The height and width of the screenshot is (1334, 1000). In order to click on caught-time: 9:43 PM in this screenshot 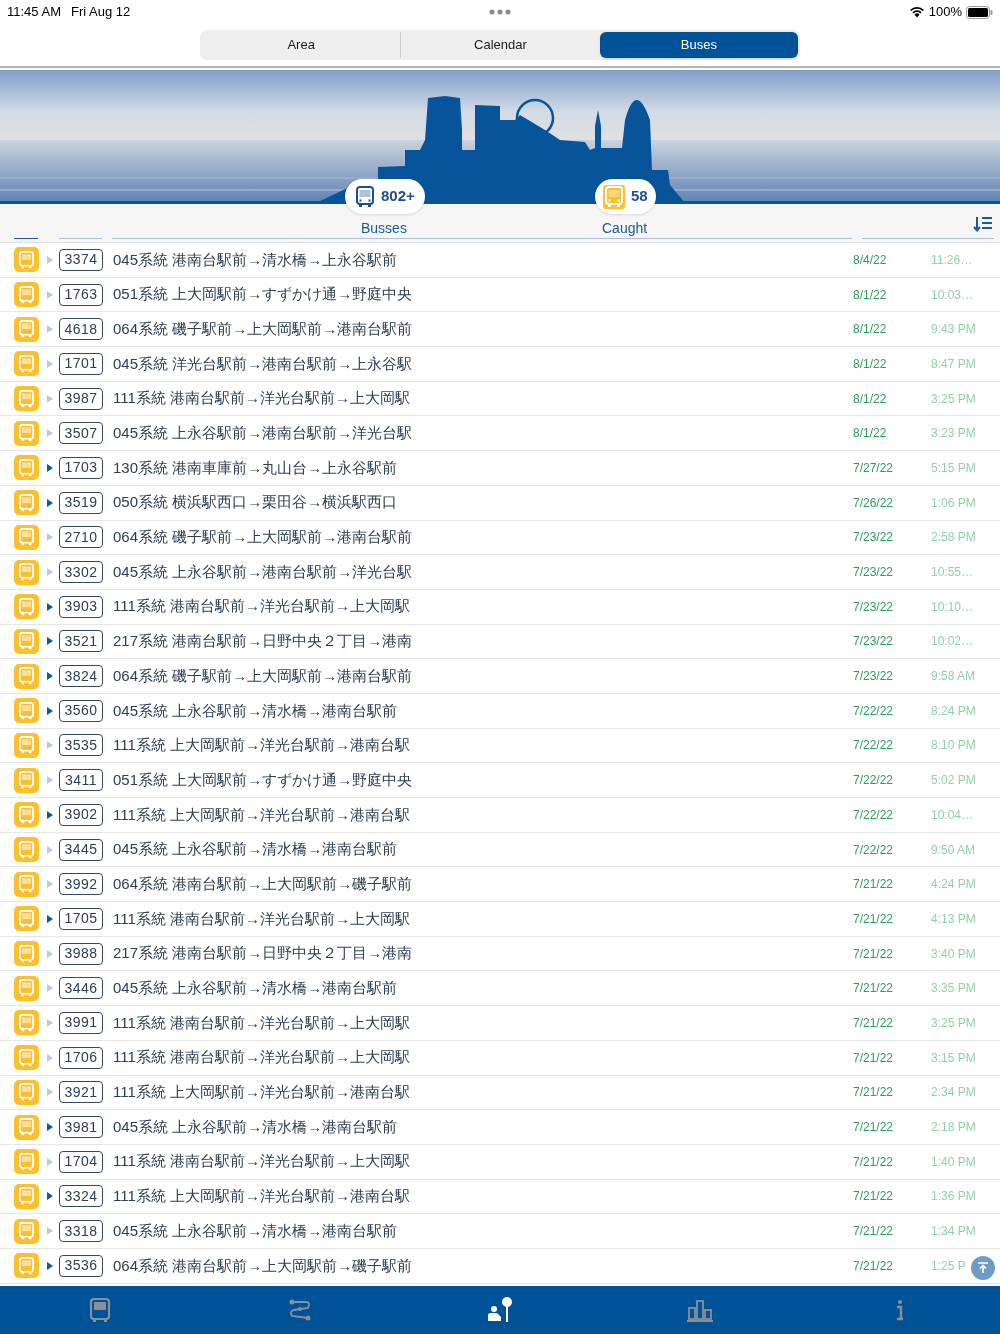, I will do `click(953, 330)`.